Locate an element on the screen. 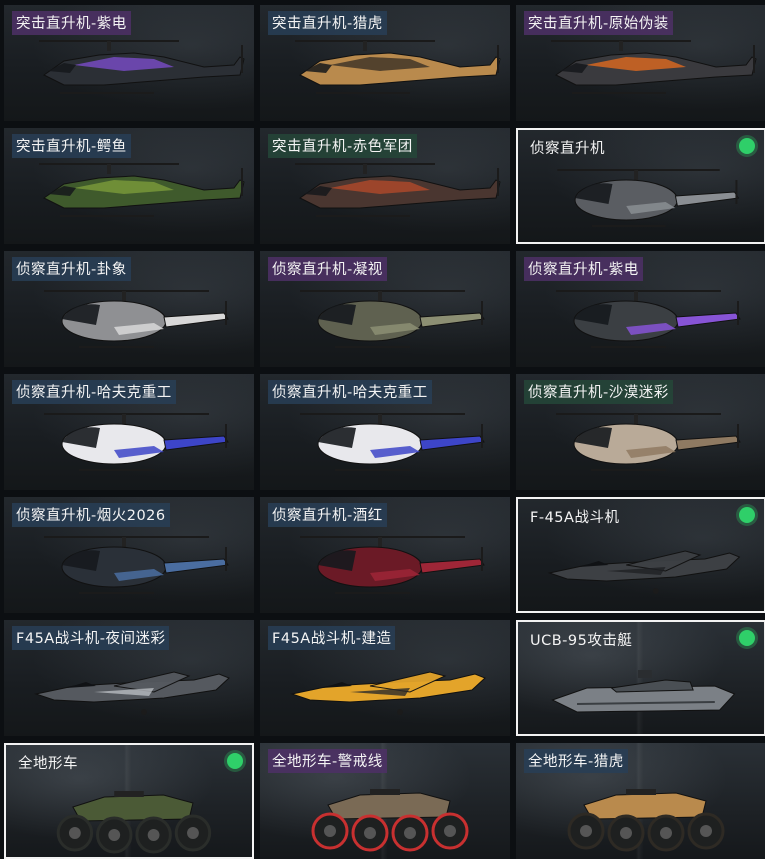 The height and width of the screenshot is (859, 765). vehicle-card: 突击直升机-赤色军团 is located at coordinates (385, 186).